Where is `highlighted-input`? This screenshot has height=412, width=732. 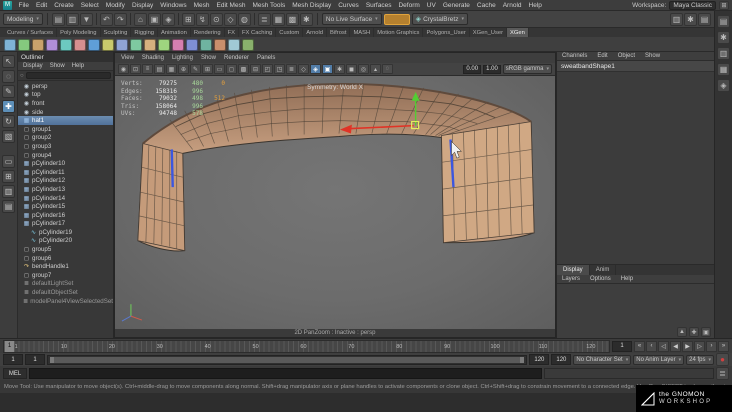
highlighted-input is located at coordinates (396, 19).